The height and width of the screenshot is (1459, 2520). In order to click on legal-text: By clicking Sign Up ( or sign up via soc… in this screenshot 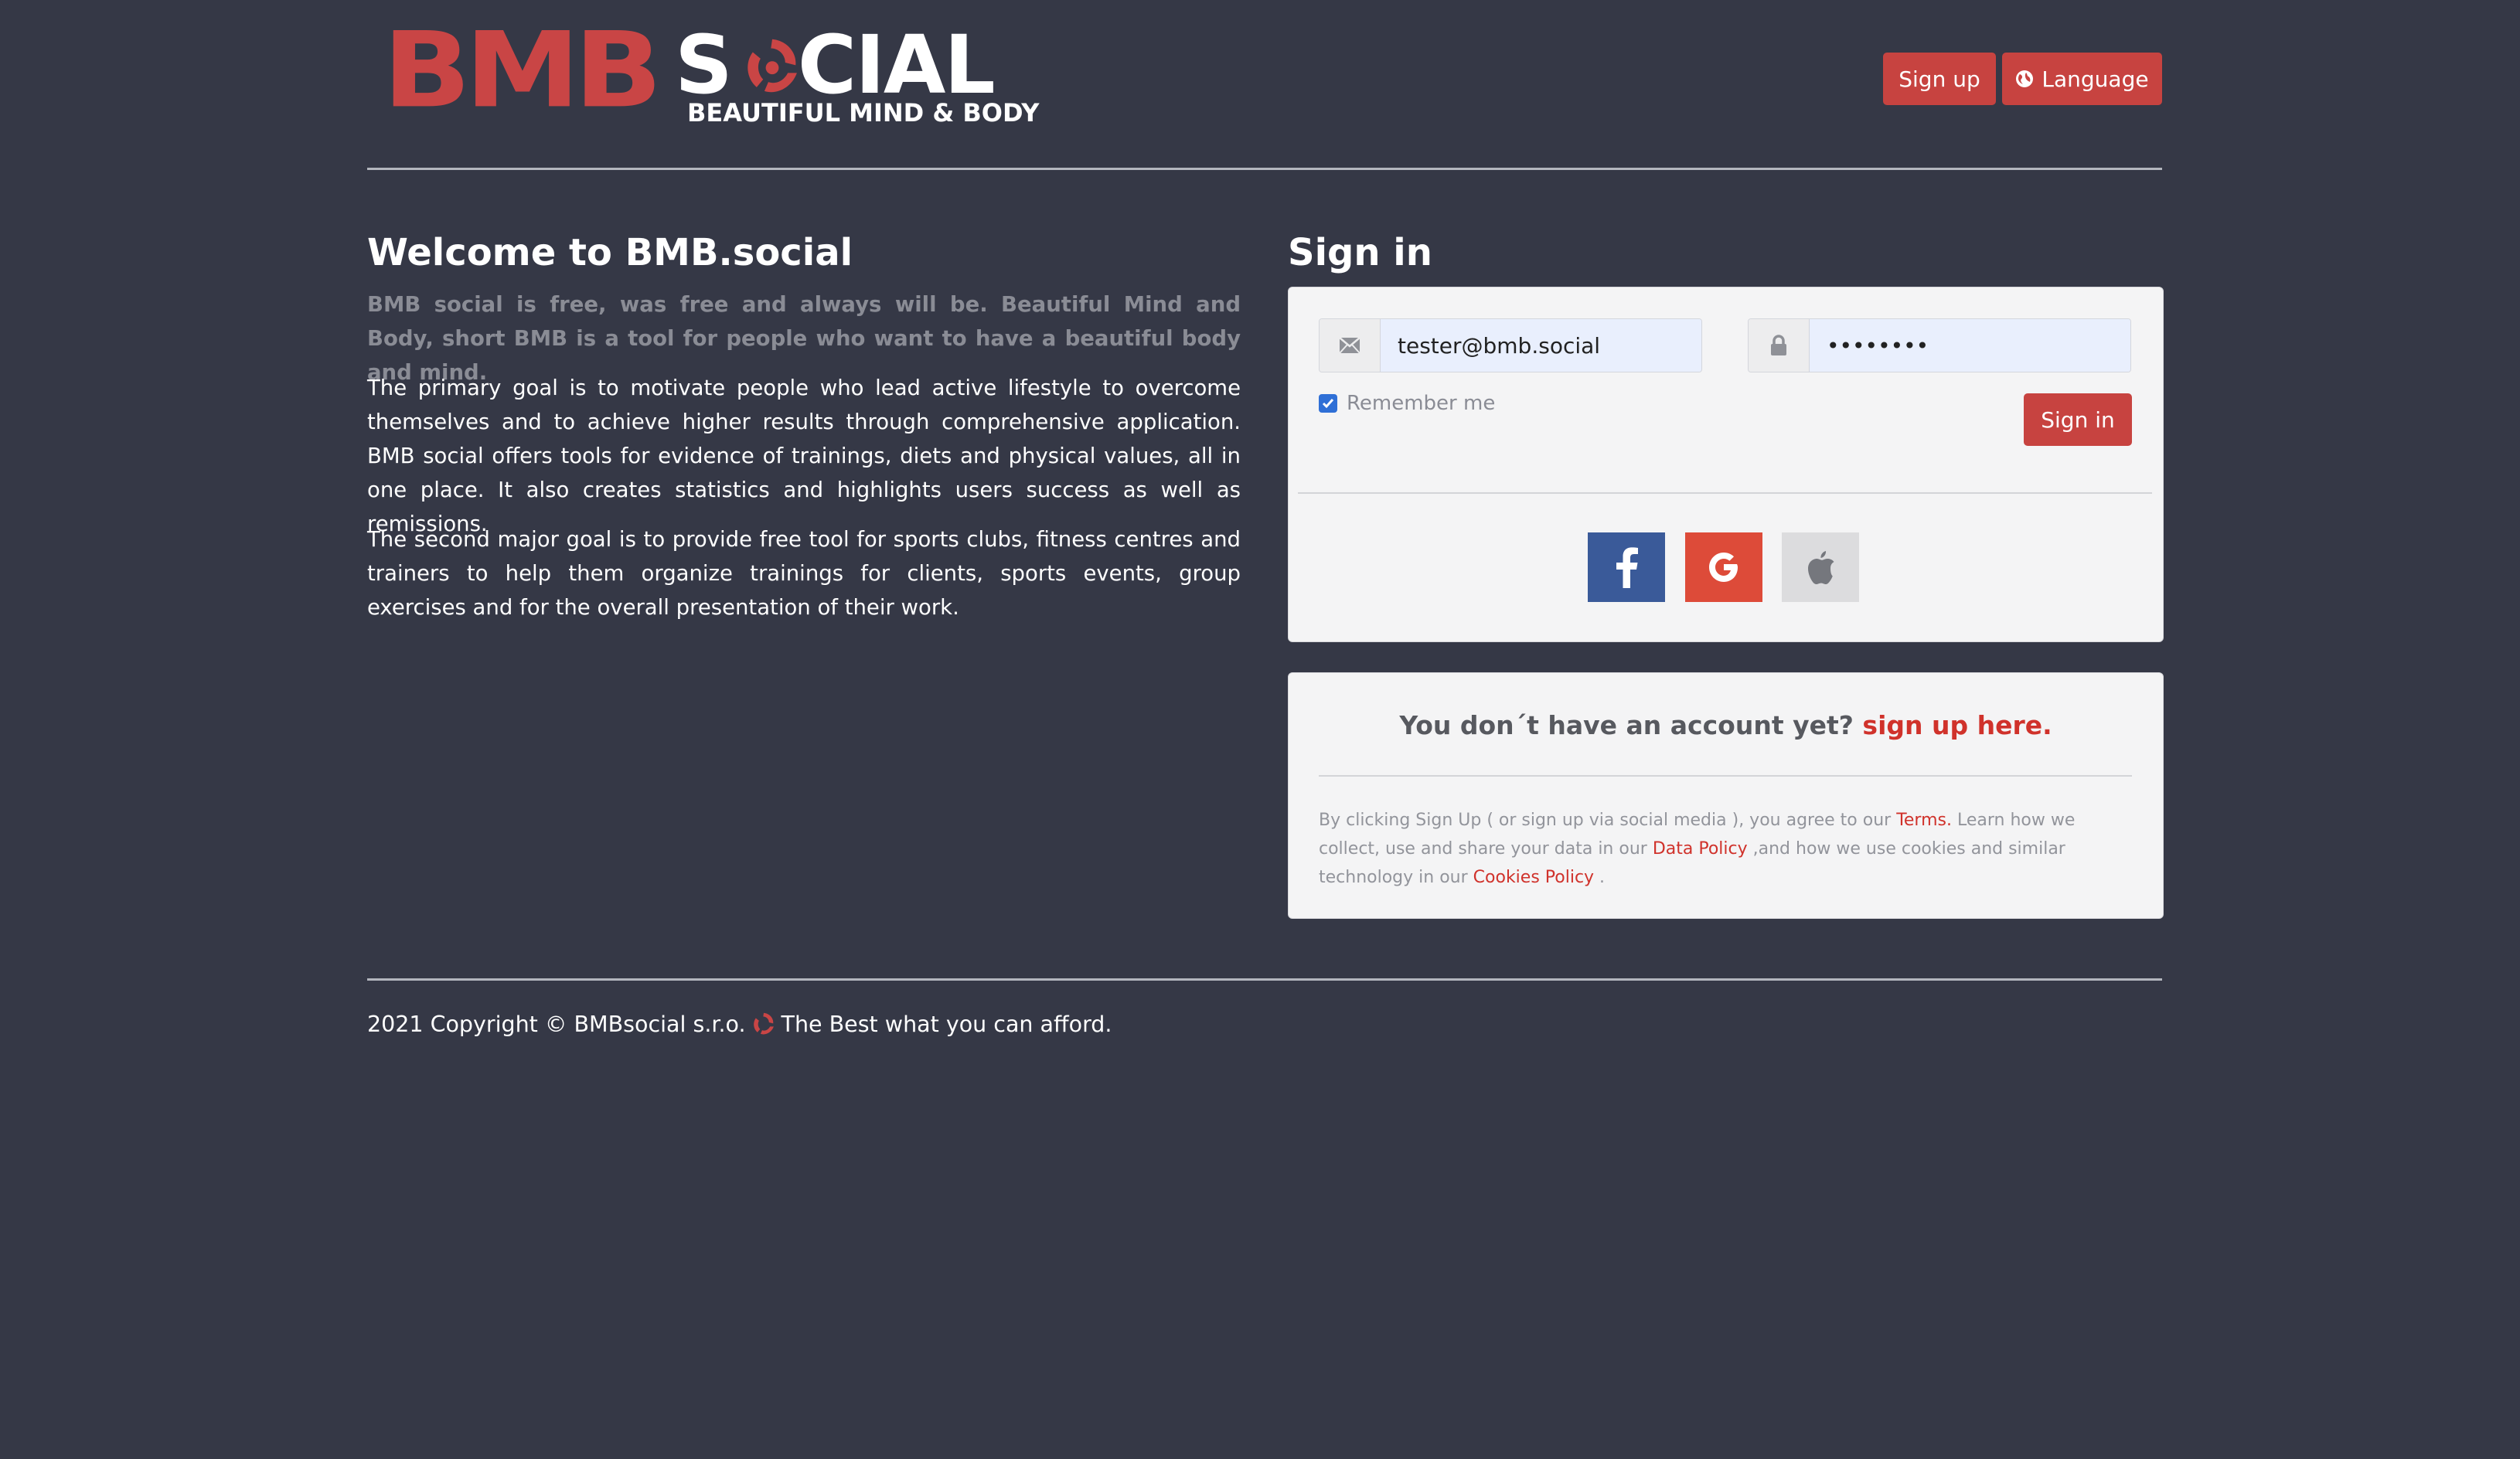, I will do `click(1729, 849)`.